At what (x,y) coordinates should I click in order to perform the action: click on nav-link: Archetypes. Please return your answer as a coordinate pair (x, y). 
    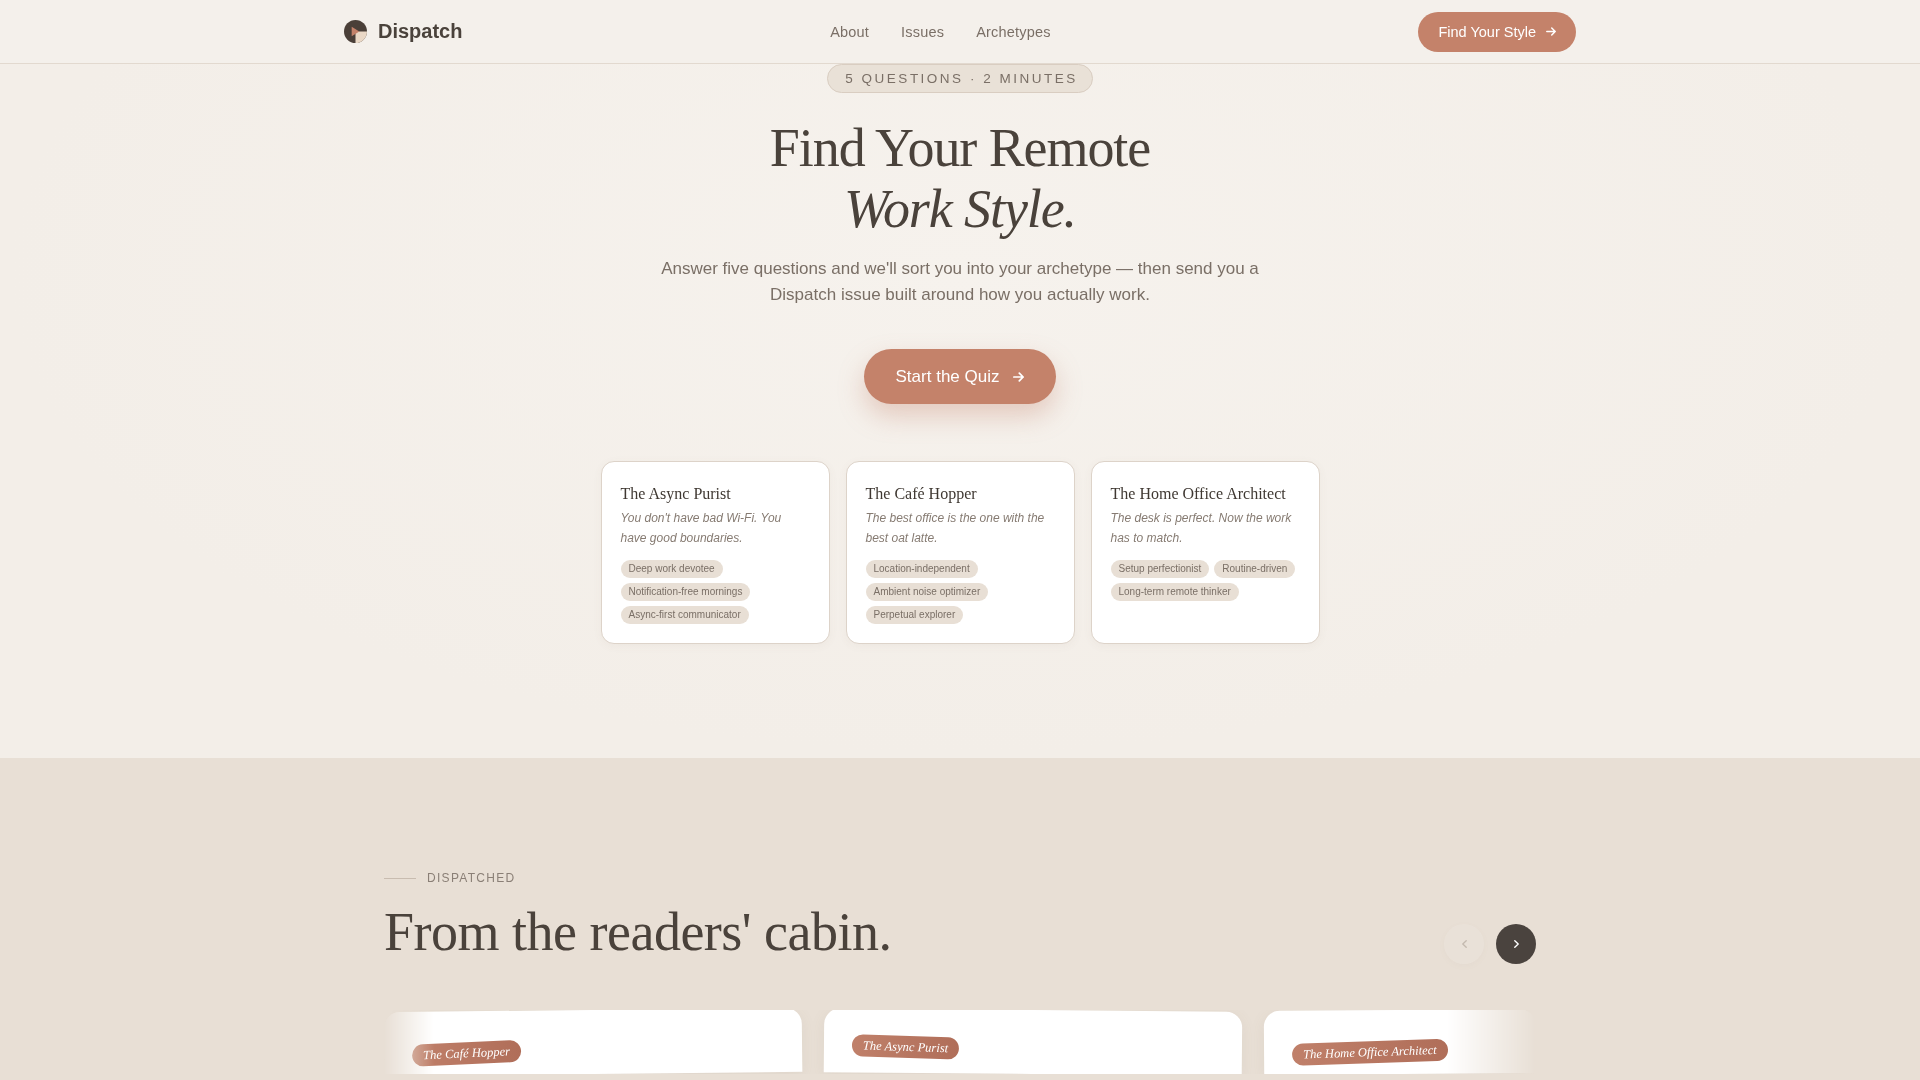
    Looking at the image, I should click on (1013, 31).